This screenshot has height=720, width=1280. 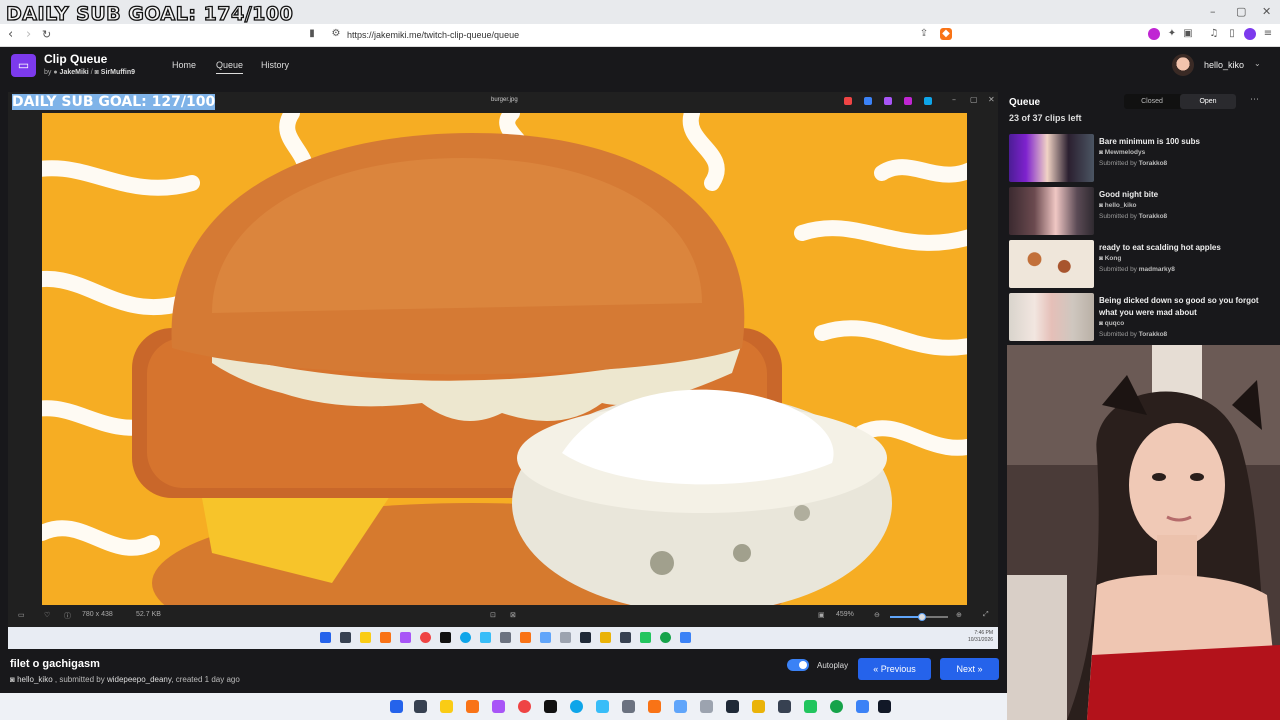 I want to click on profile-icon, so click(x=1250, y=34).